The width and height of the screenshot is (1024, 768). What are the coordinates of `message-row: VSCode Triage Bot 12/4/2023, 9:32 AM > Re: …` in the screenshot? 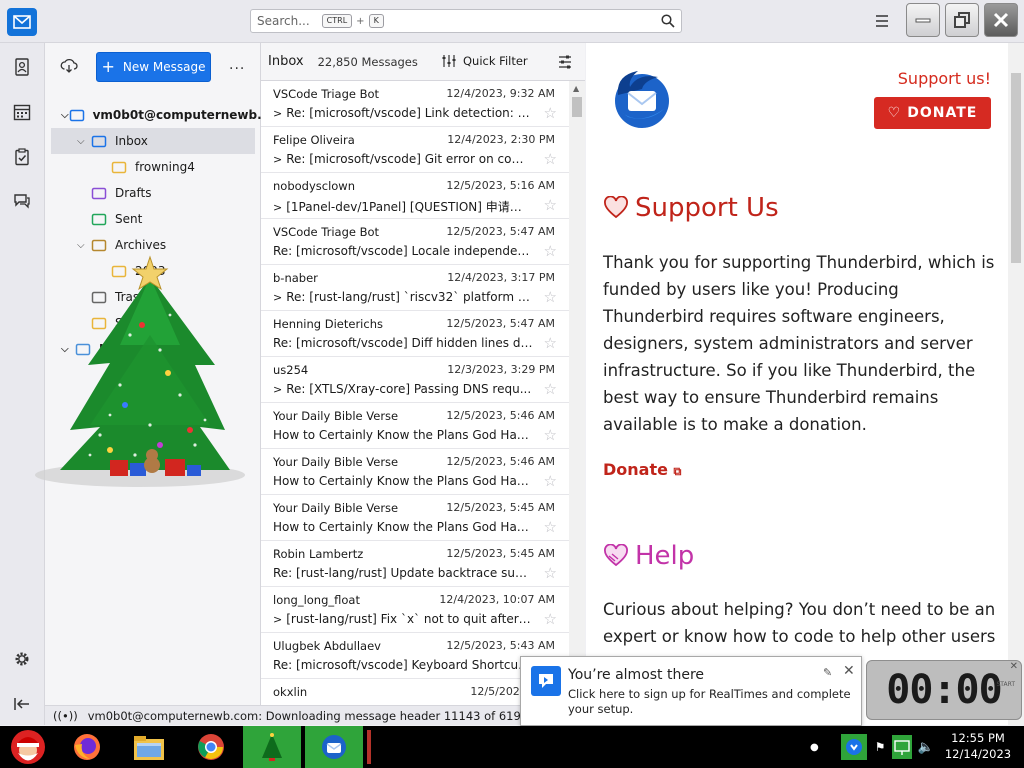 It's located at (415, 104).